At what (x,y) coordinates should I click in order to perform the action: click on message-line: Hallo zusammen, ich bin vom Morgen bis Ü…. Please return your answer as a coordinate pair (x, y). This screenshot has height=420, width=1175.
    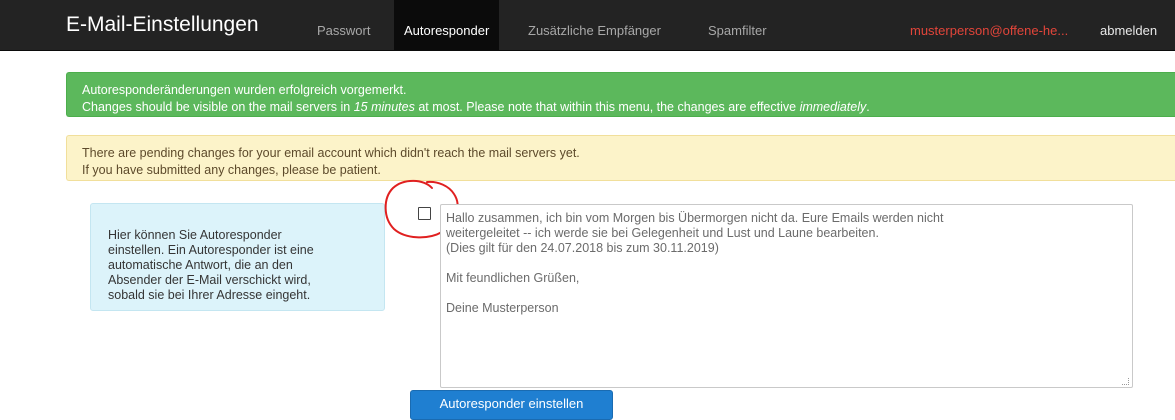
    Looking at the image, I should click on (695, 218).